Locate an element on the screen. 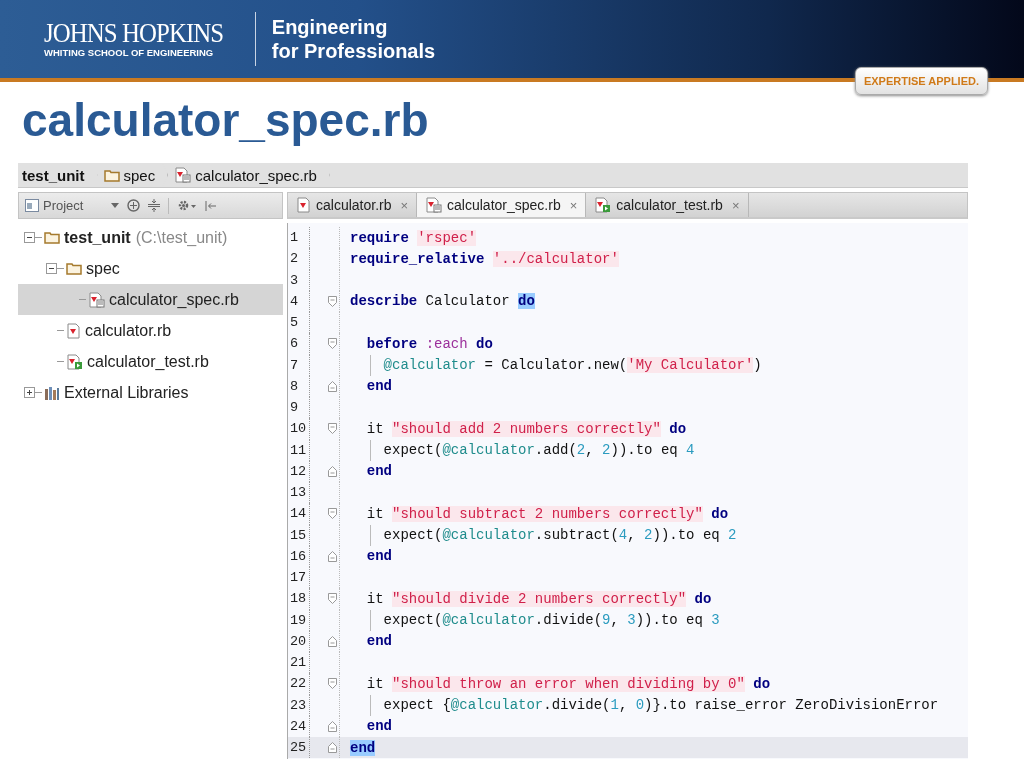 This screenshot has width=1024, height=768. project-view-selector: Project is located at coordinates (54, 205).